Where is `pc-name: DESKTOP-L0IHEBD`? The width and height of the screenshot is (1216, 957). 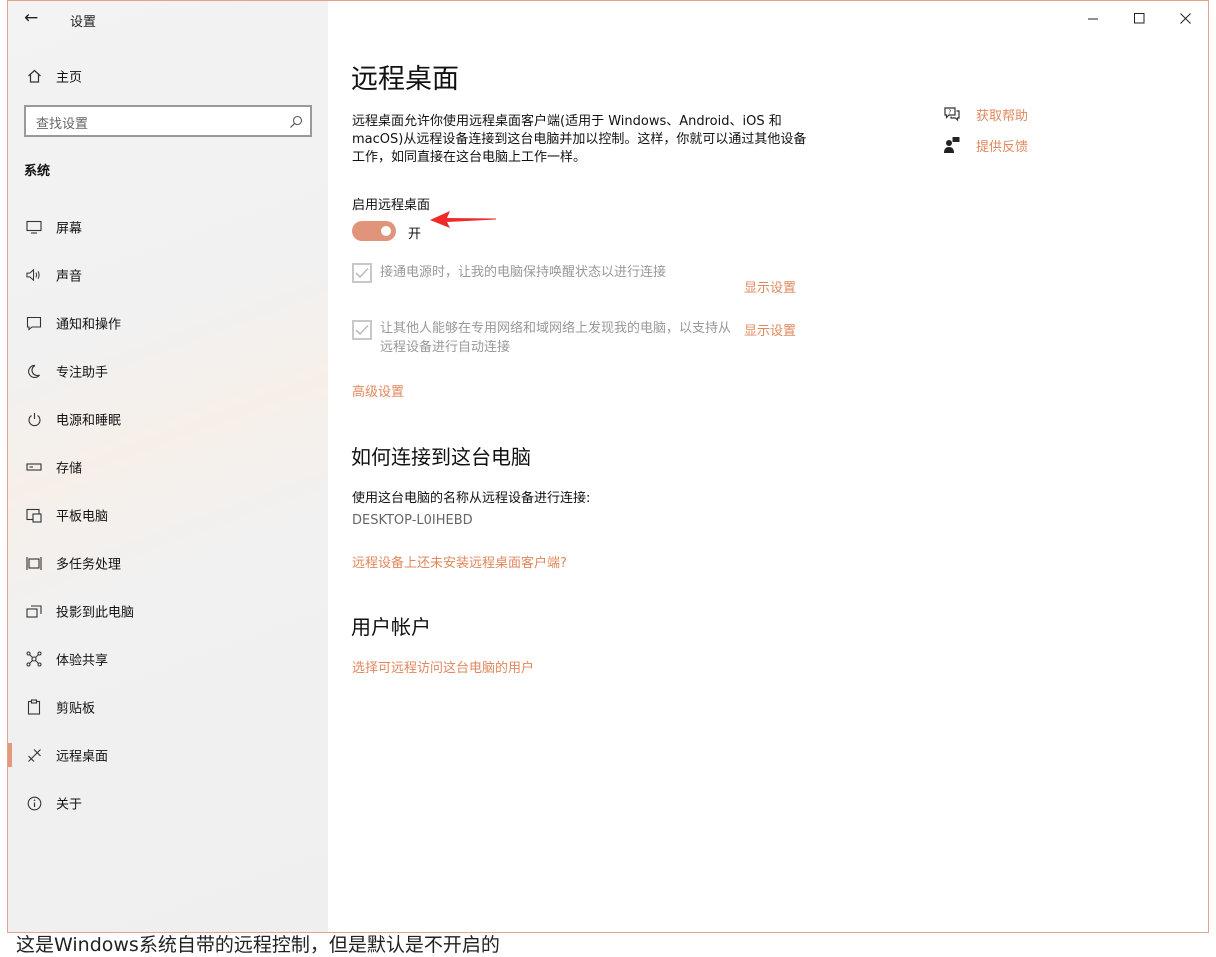 pc-name: DESKTOP-L0IHEBD is located at coordinates (412, 520).